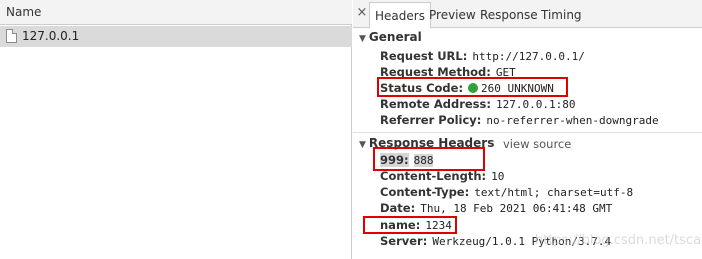 This screenshot has height=259, width=702. Describe the element at coordinates (410, 225) in the screenshot. I see `highlight-box-name-header` at that location.